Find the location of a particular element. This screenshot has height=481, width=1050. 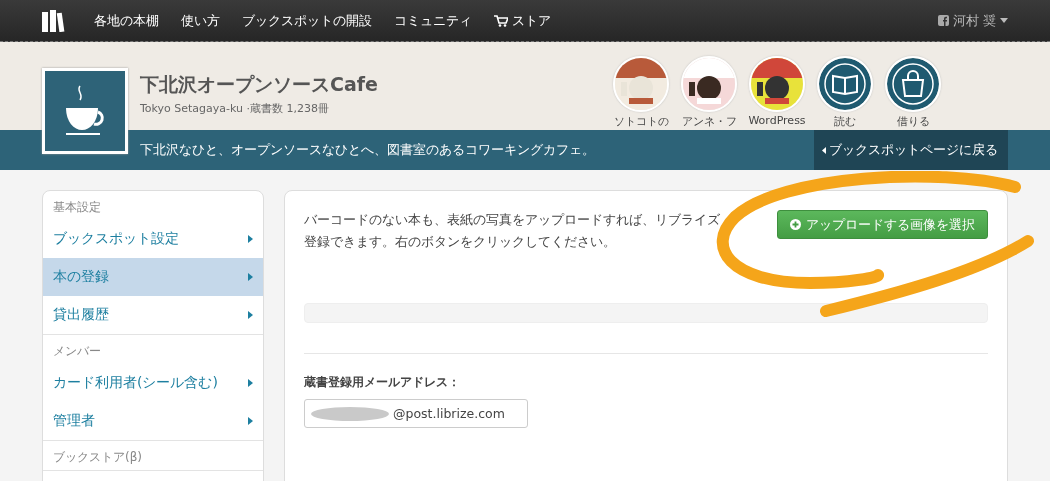

sidebar-heading: メンバー is located at coordinates (77, 351).